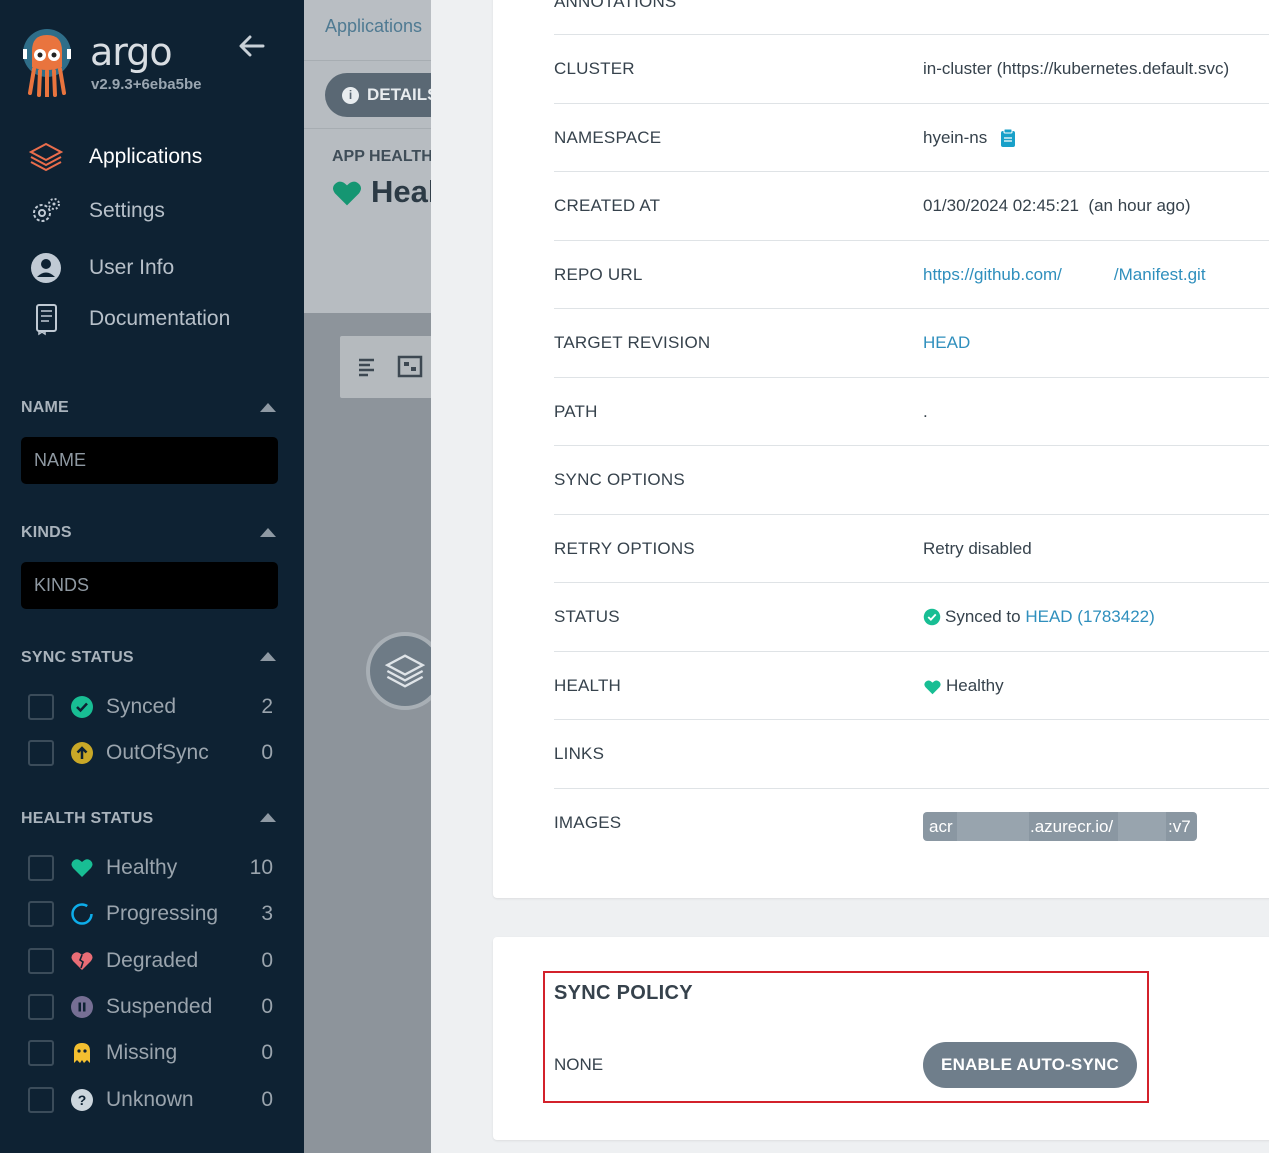 The image size is (1269, 1153). Describe the element at coordinates (162, 913) in the screenshot. I see `filter-label: Progressing` at that location.